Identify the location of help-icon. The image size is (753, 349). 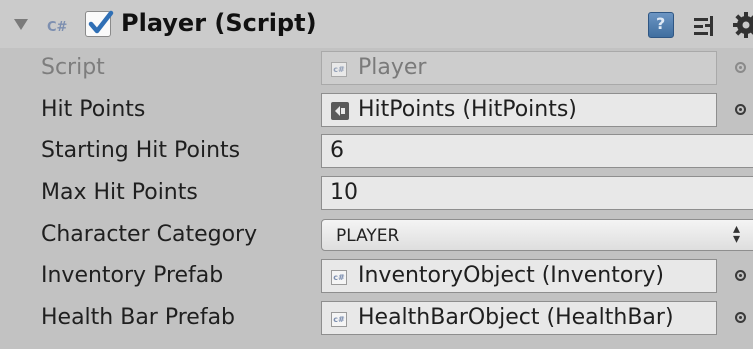
(661, 25).